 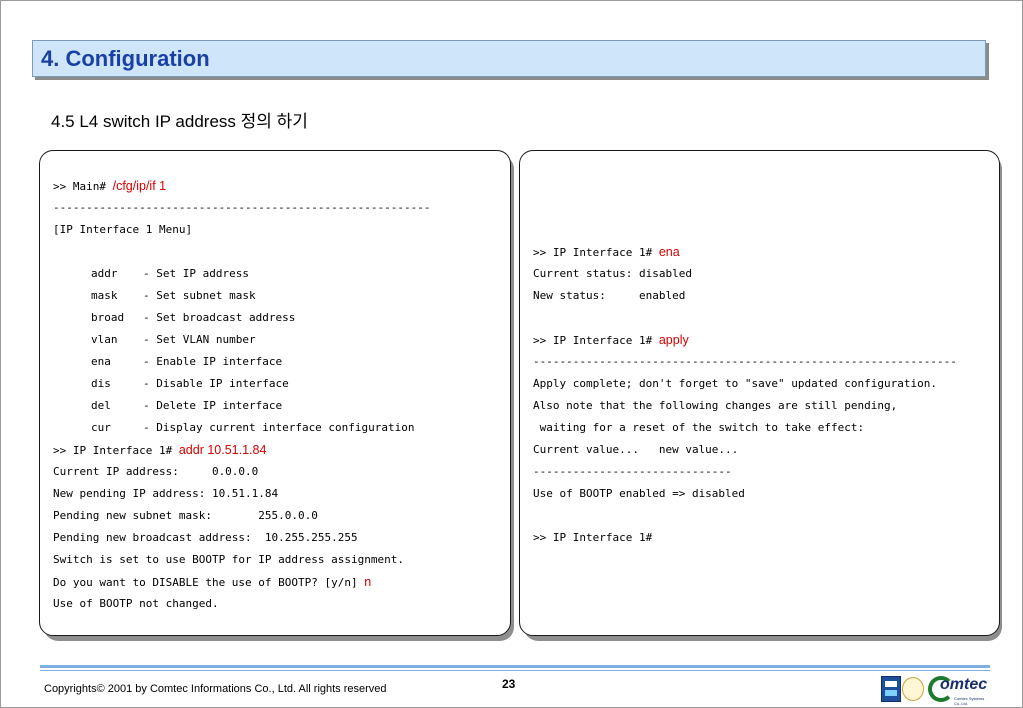 I want to click on output-line: Current IP address: 0.0.0.0, so click(x=156, y=471).